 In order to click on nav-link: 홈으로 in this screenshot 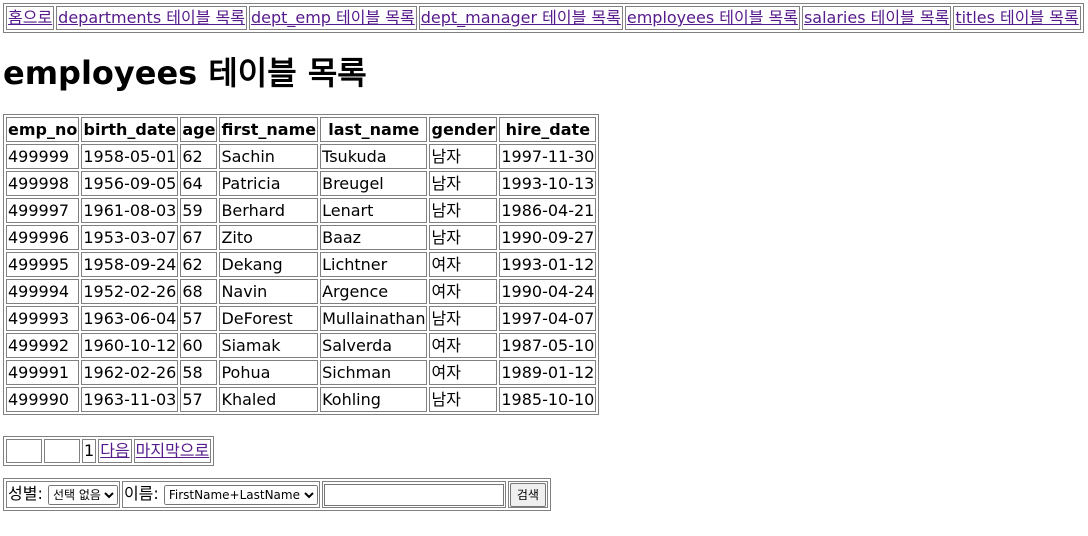, I will do `click(30, 17)`.